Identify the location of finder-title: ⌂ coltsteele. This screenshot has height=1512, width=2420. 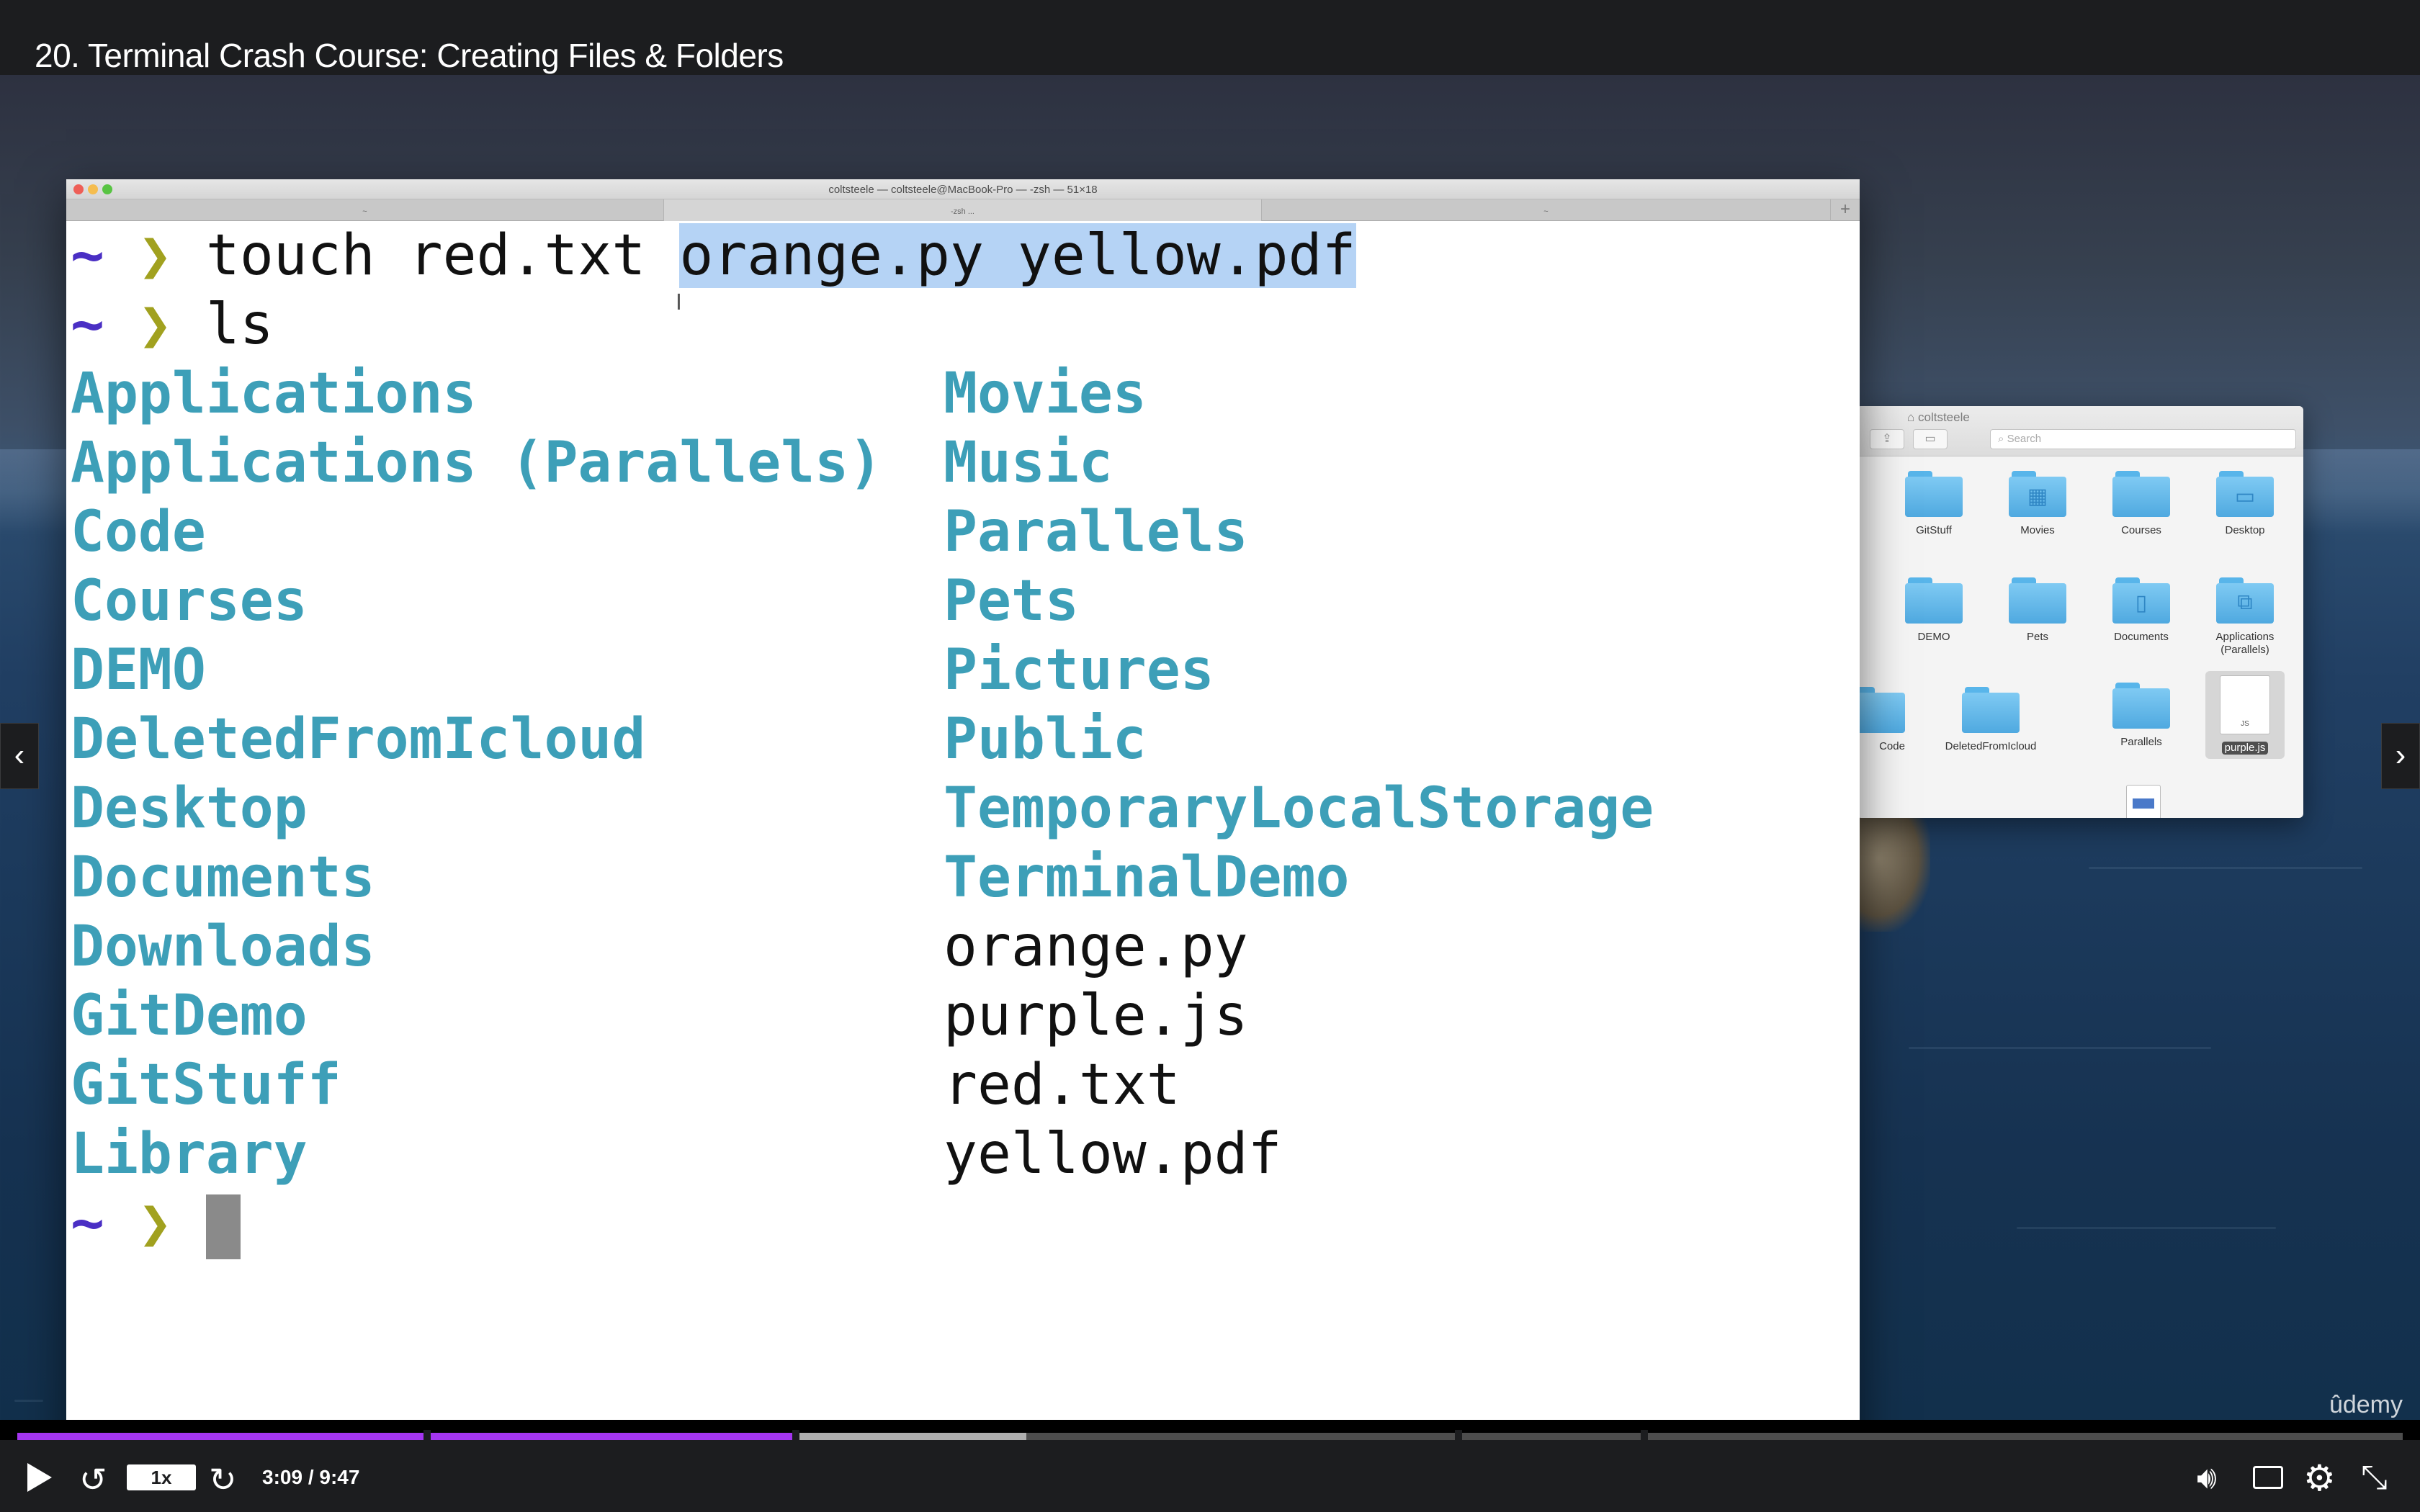
(1938, 417).